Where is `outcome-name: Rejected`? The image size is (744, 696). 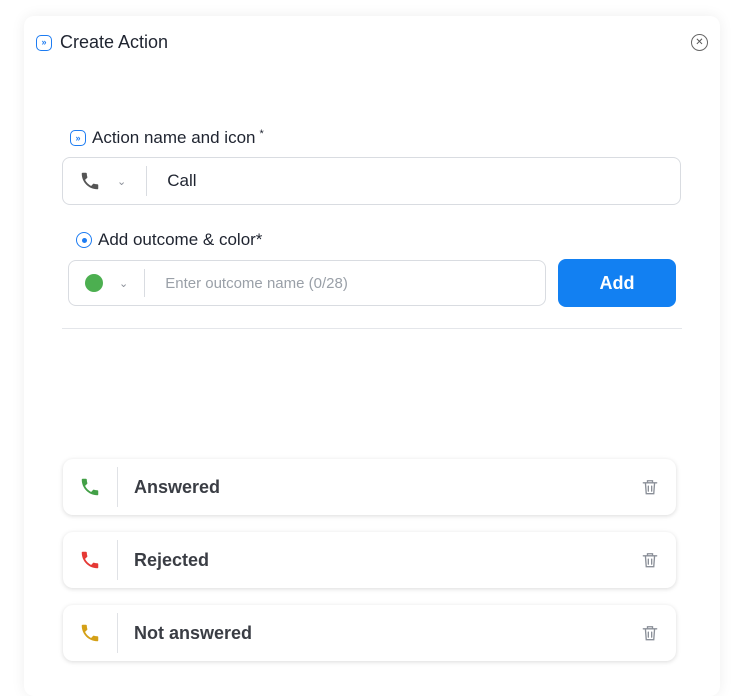
outcome-name: Rejected is located at coordinates (172, 559).